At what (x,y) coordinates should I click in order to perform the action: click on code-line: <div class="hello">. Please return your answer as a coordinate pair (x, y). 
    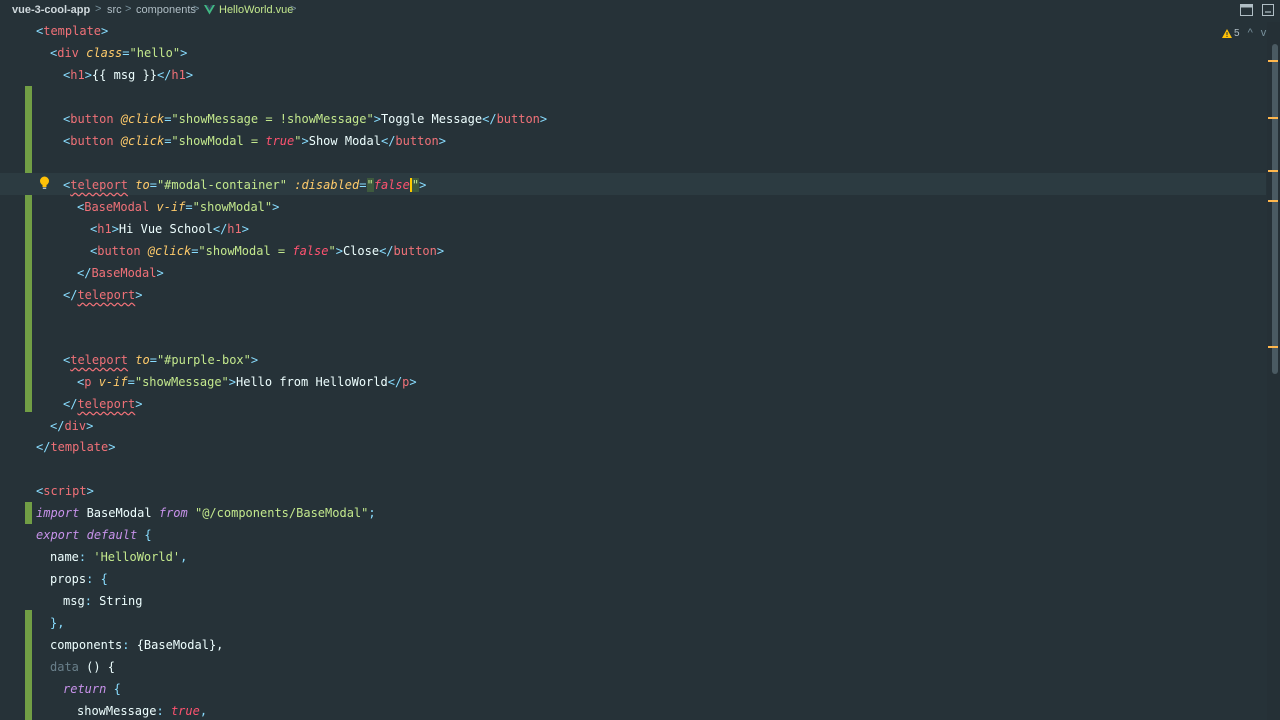
    Looking at the image, I should click on (118, 53).